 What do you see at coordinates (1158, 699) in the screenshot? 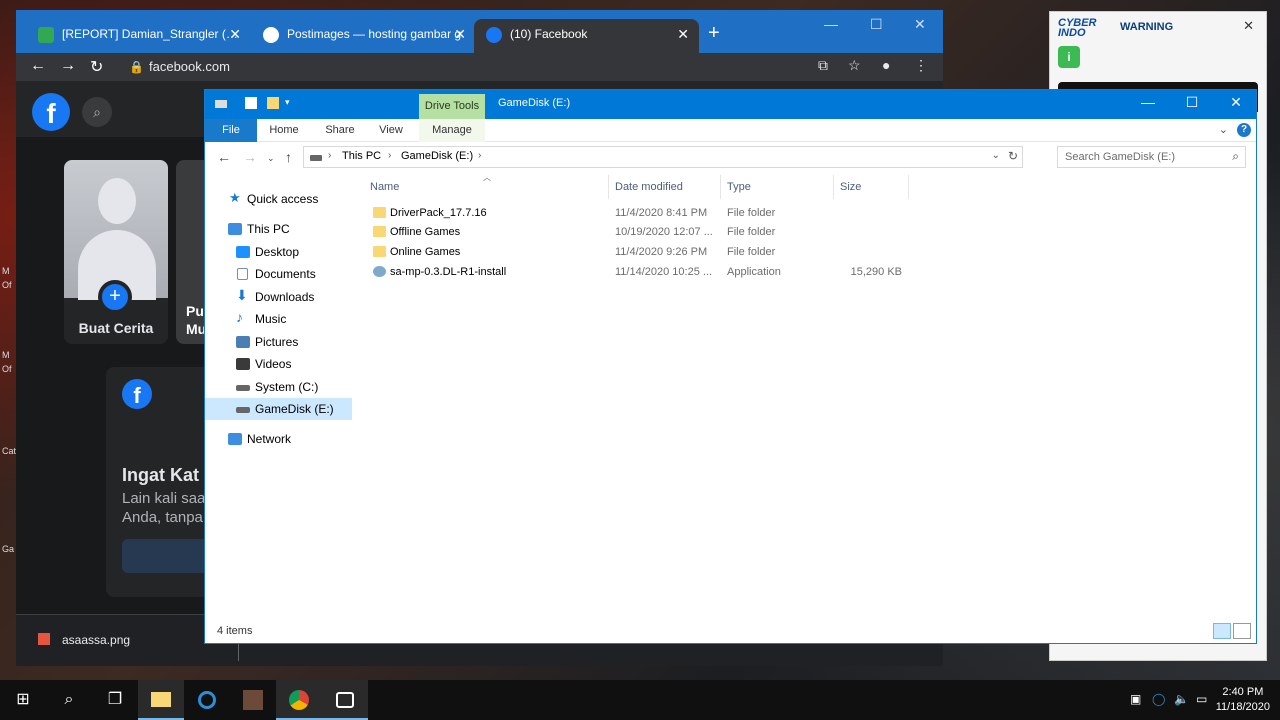
I see `tray-cortana-icon: ◯` at bounding box center [1158, 699].